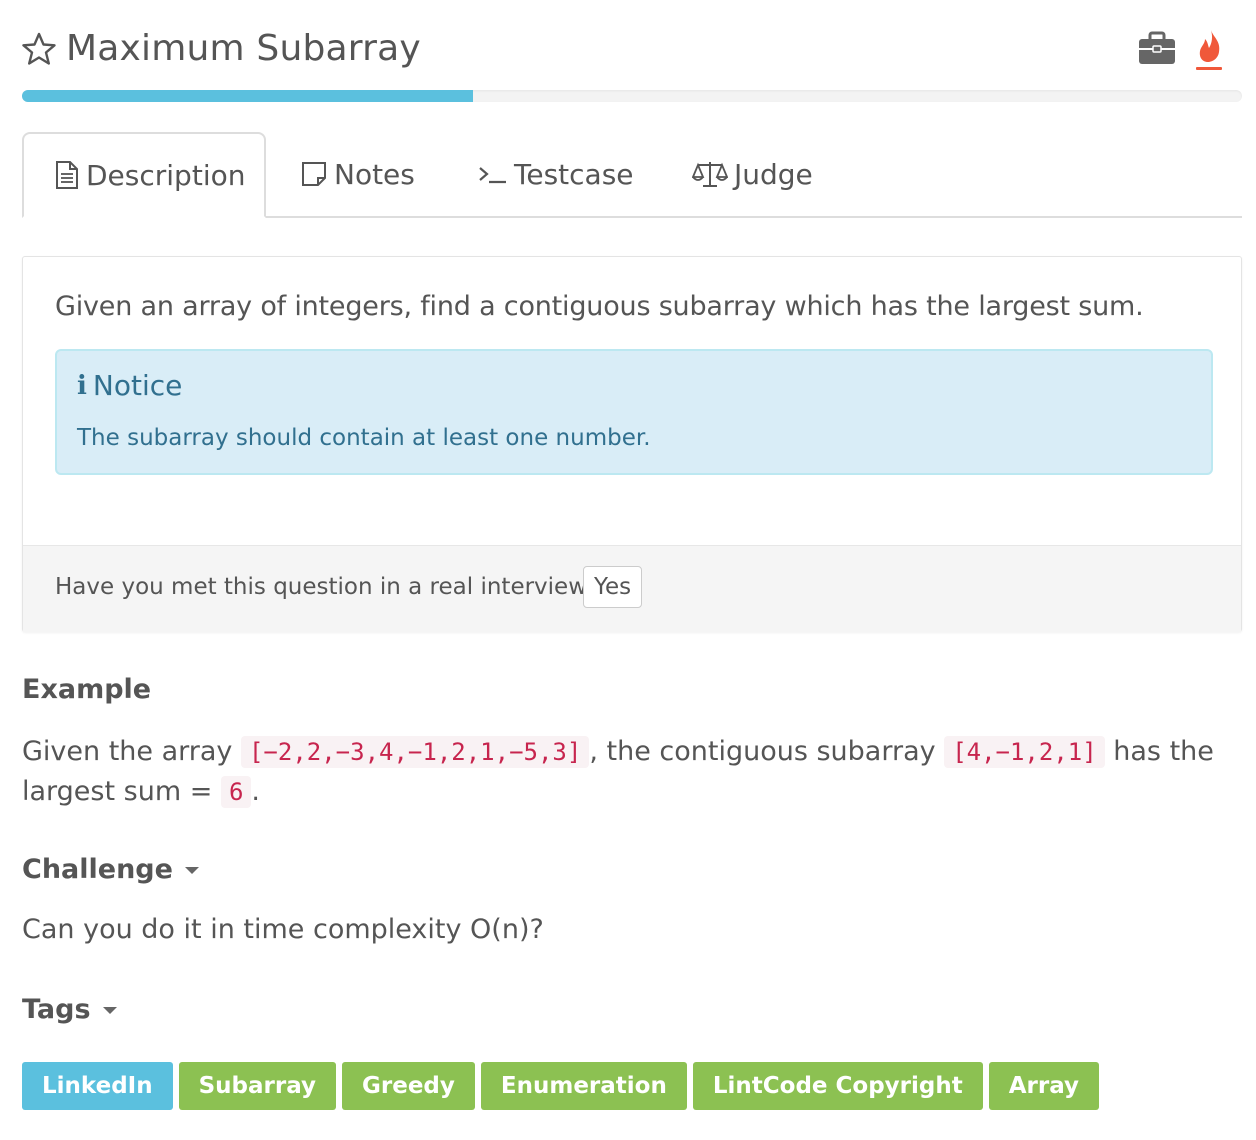  What do you see at coordinates (314, 174) in the screenshot?
I see `note-icon` at bounding box center [314, 174].